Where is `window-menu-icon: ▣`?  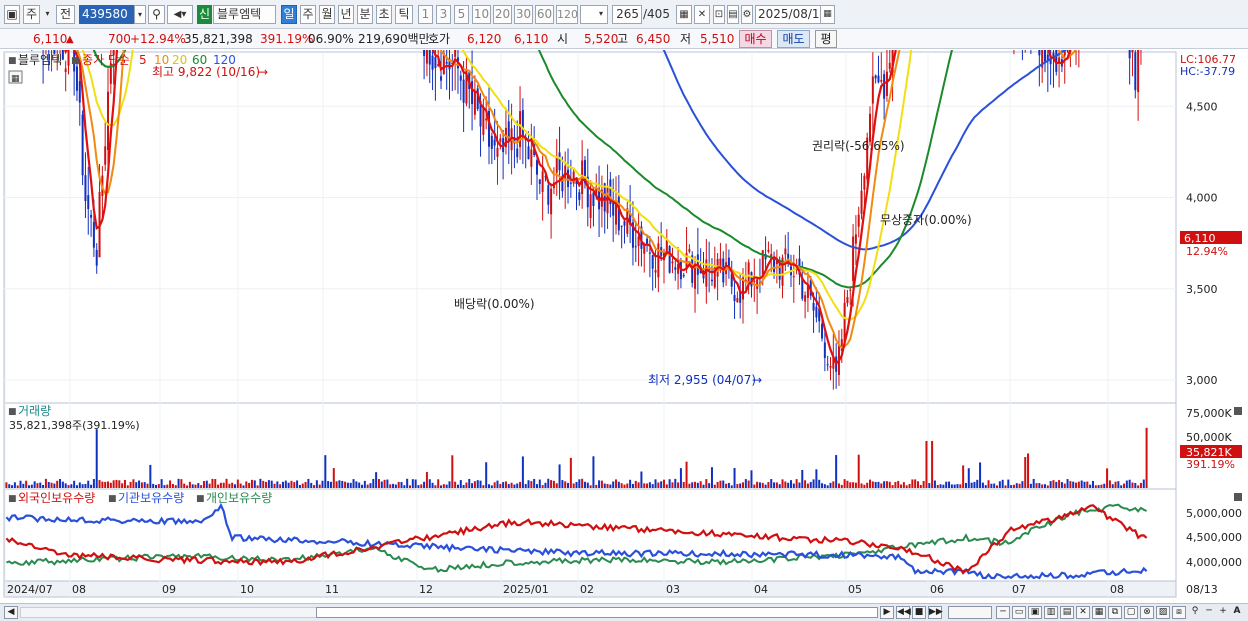 window-menu-icon: ▣ is located at coordinates (12, 14).